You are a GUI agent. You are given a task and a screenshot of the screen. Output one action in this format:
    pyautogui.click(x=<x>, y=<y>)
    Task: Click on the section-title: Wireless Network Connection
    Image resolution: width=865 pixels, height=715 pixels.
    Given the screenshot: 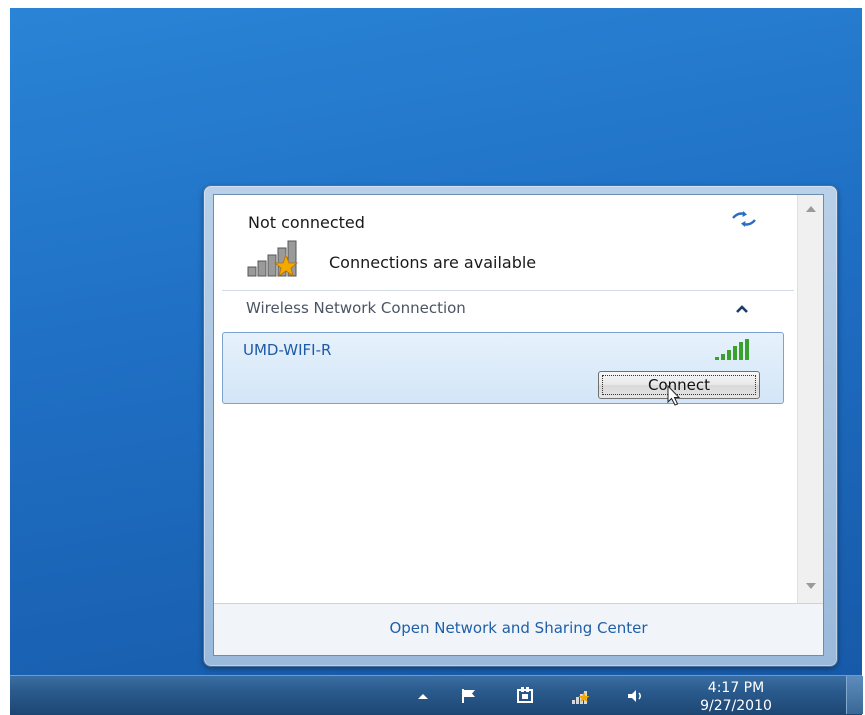 What is the action you would take?
    pyautogui.click(x=356, y=308)
    